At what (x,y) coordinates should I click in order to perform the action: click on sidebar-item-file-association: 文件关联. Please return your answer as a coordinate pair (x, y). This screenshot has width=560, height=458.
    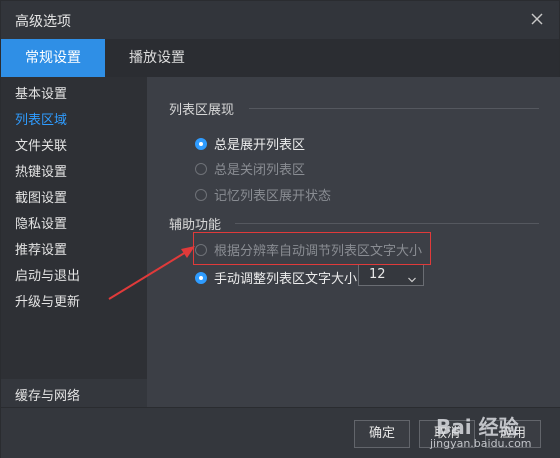
    Looking at the image, I should click on (41, 144).